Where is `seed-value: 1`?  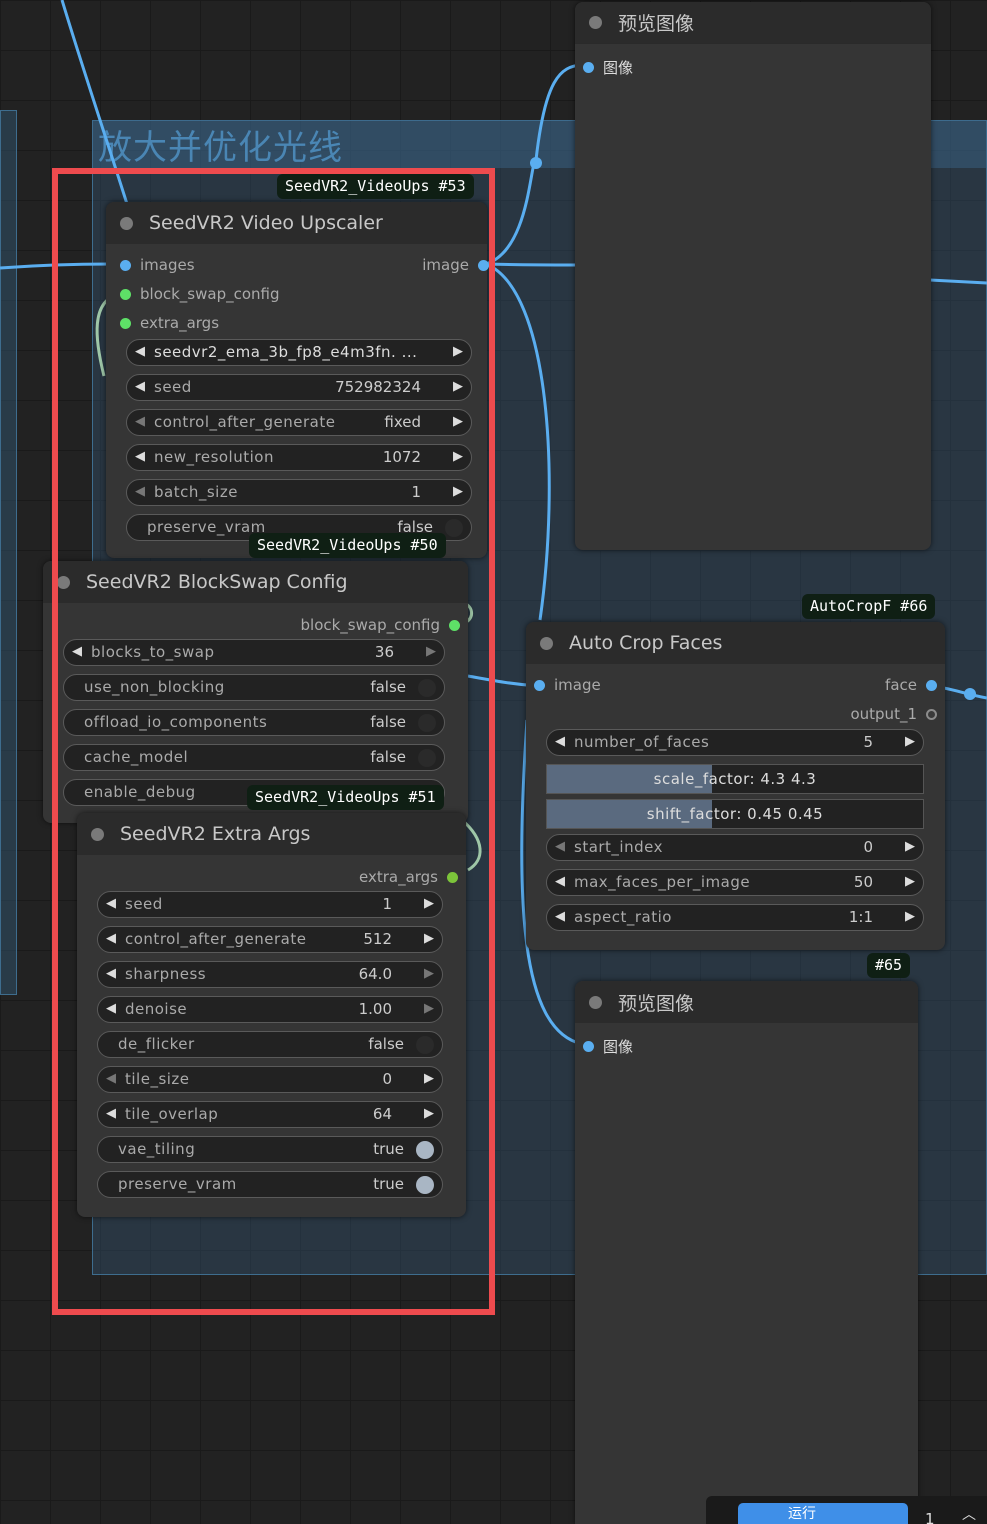 seed-value: 1 is located at coordinates (387, 904).